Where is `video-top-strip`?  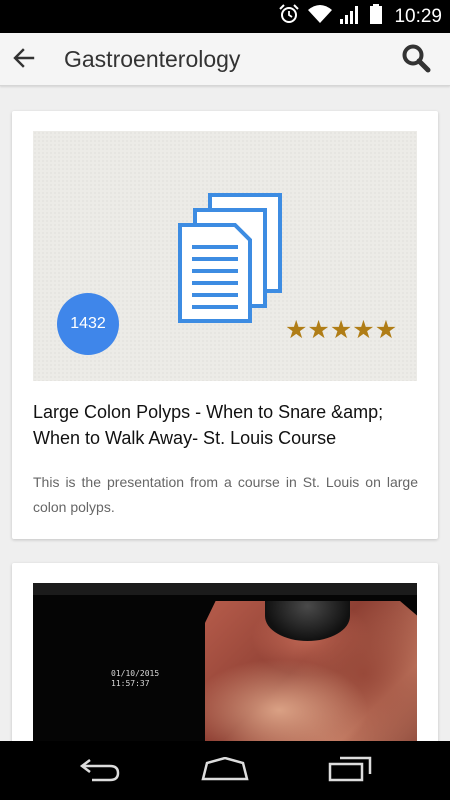 video-top-strip is located at coordinates (225, 589).